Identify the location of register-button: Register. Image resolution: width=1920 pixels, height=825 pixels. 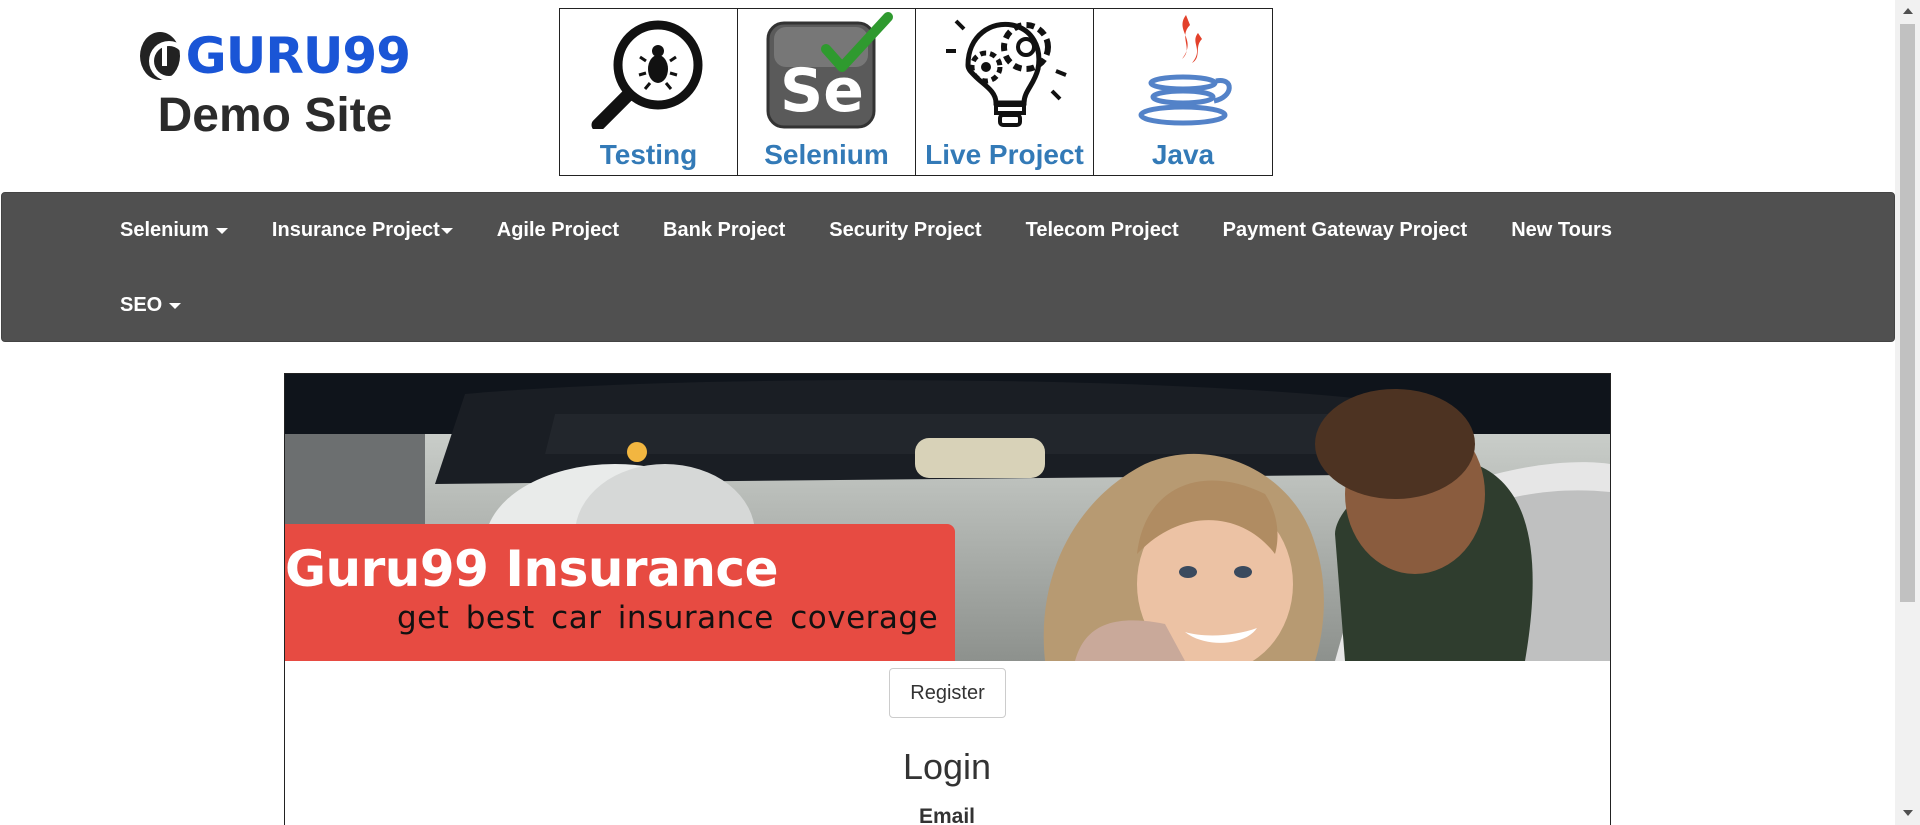
(947, 693).